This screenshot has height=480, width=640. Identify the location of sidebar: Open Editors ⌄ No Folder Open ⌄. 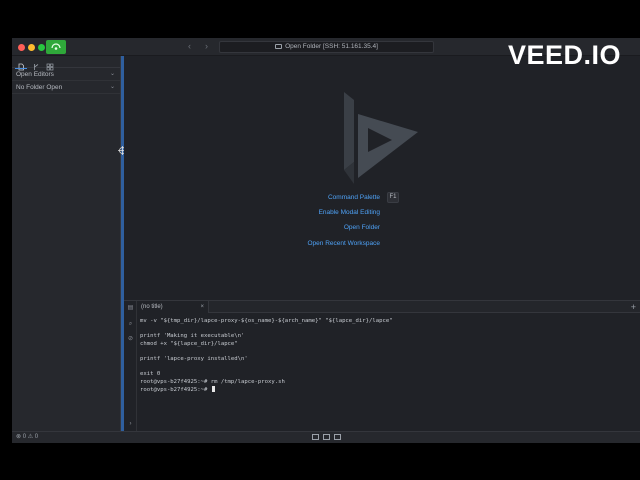
(66, 243).